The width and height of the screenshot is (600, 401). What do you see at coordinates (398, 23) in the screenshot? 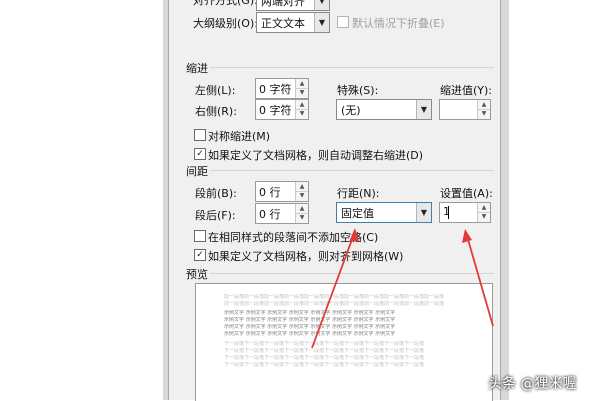
I see `collapse-label: 默认情况下折叠(E)` at bounding box center [398, 23].